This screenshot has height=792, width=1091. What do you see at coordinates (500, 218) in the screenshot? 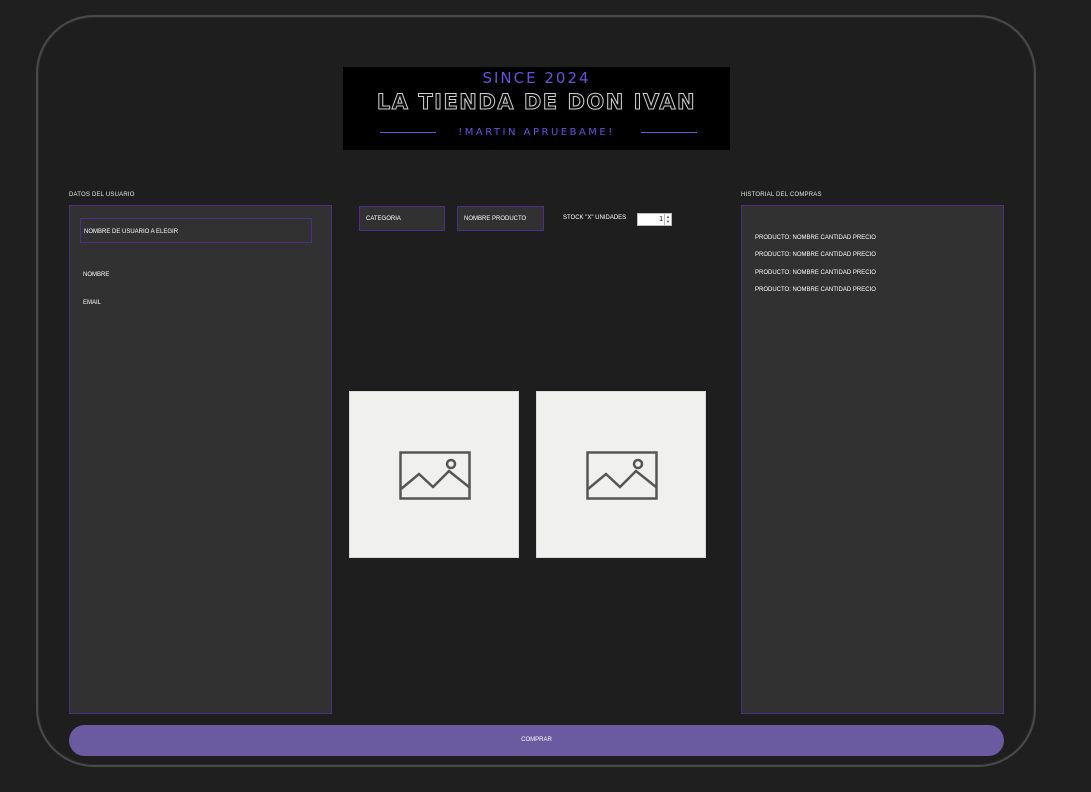
I see `product-name-select: NOMBRE PRODUCTO` at bounding box center [500, 218].